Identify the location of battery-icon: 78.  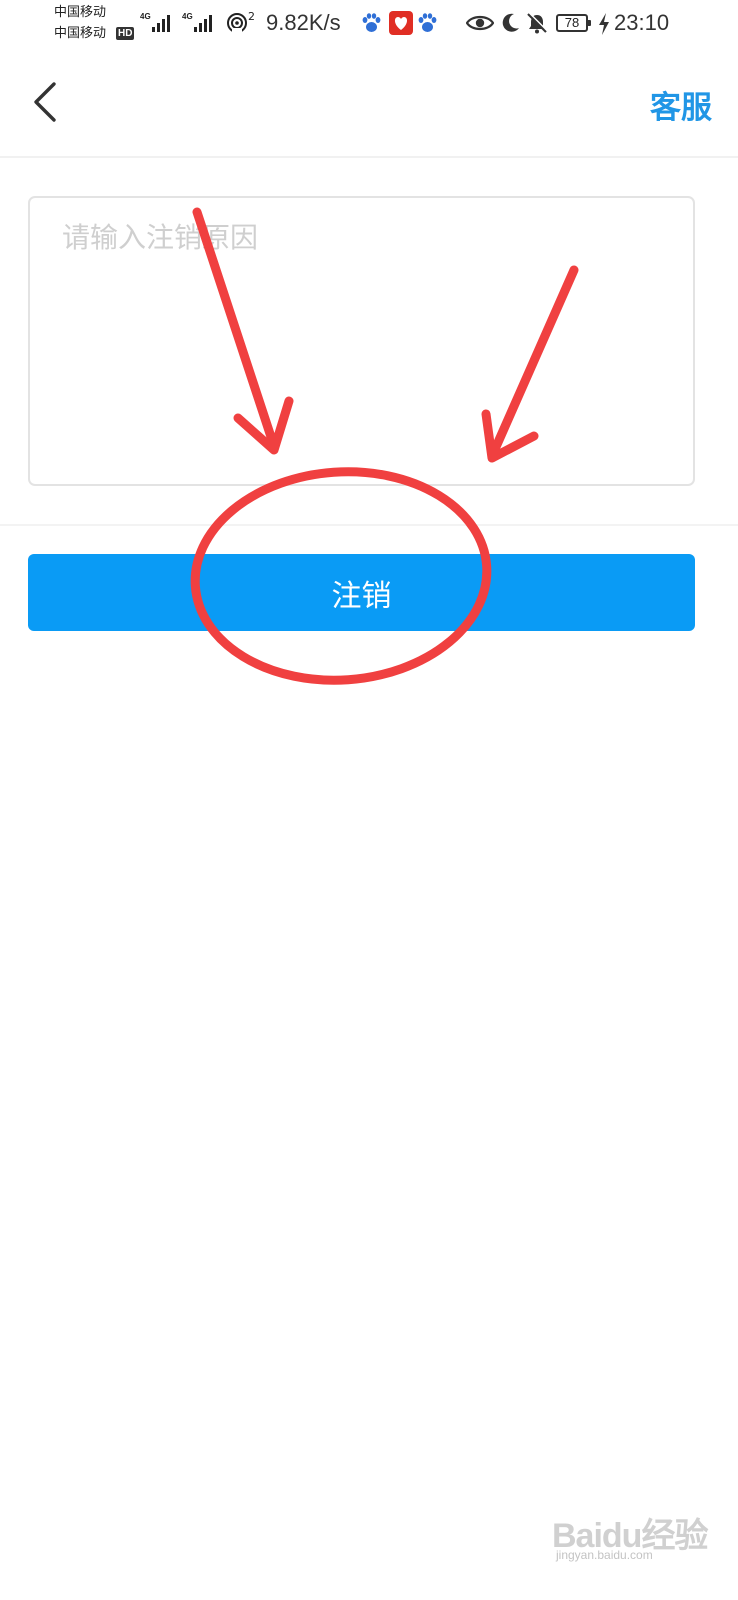
(573, 23).